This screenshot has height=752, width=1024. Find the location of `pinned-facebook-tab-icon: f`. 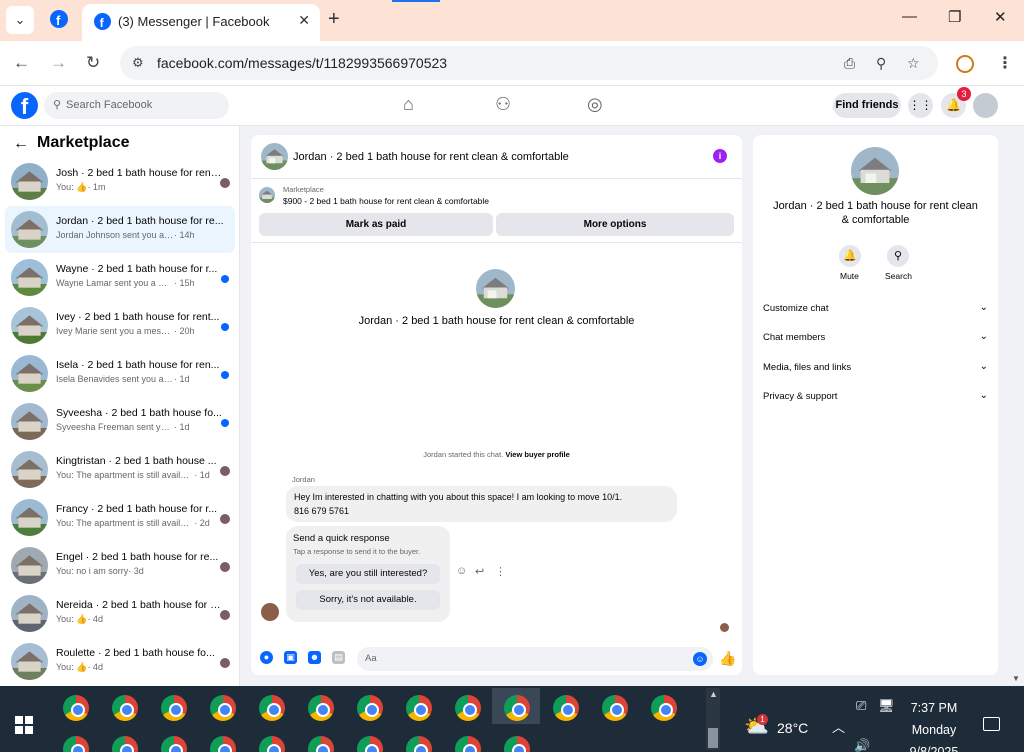

pinned-facebook-tab-icon: f is located at coordinates (59, 19).